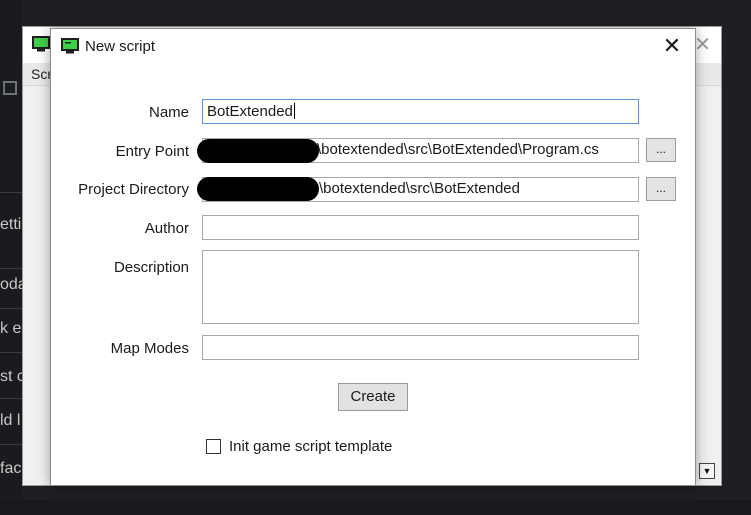  I want to click on author-input, so click(420, 227).